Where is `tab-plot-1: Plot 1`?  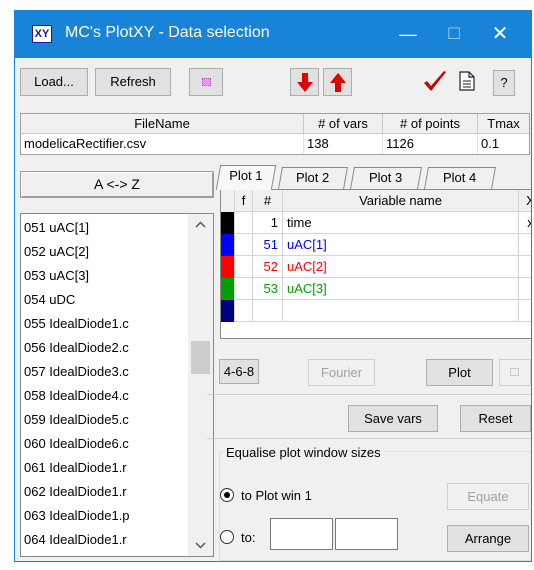
tab-plot-1: Plot 1 is located at coordinates (246, 177).